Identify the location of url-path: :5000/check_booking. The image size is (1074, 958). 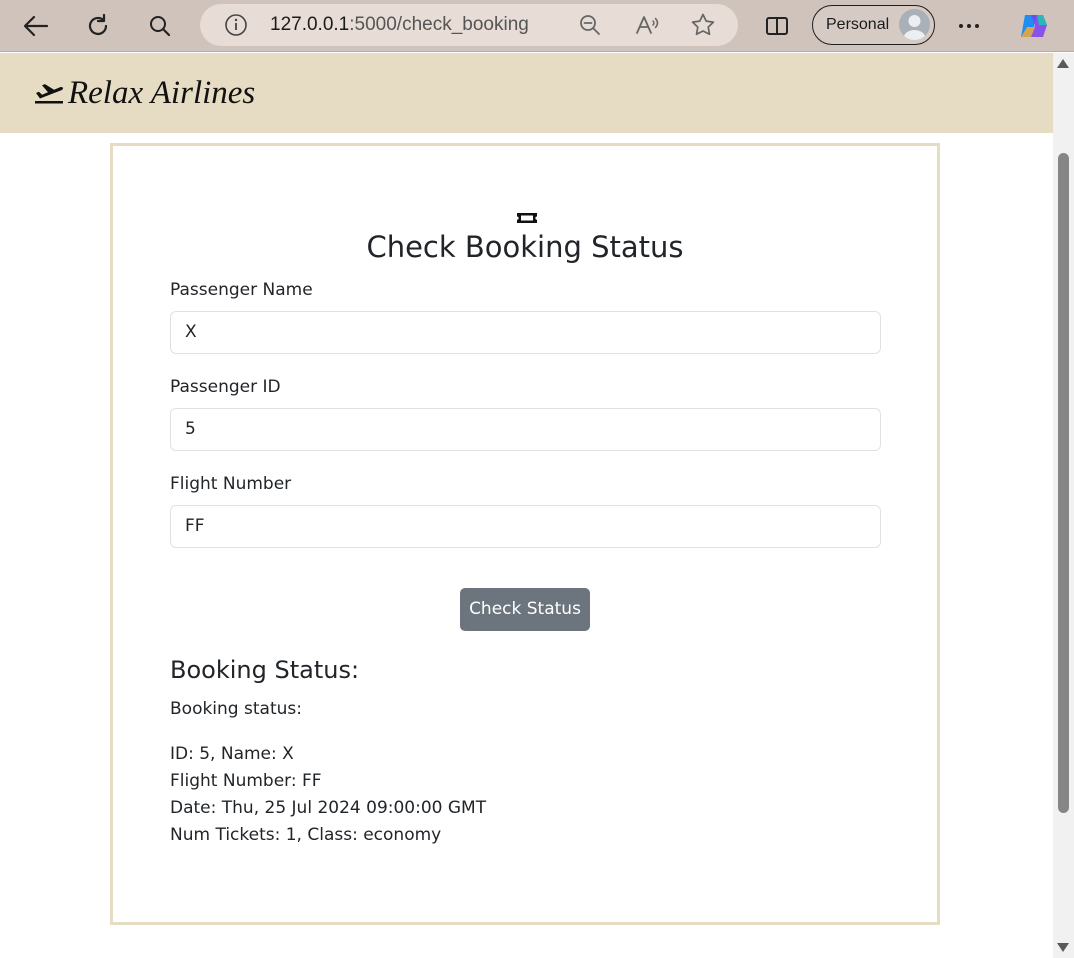
(439, 24).